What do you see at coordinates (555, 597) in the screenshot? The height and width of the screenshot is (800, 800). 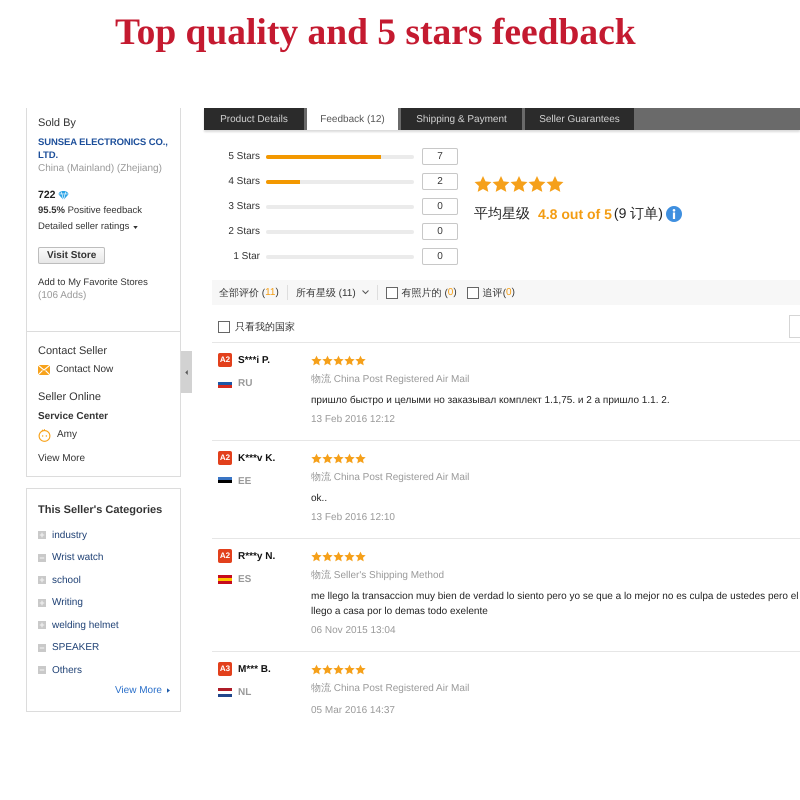 I see `review-text: me llego la transaccion muy bien de verdad lo siento pero yo se que a lo mejor no es culpa de ustedes pero el` at bounding box center [555, 597].